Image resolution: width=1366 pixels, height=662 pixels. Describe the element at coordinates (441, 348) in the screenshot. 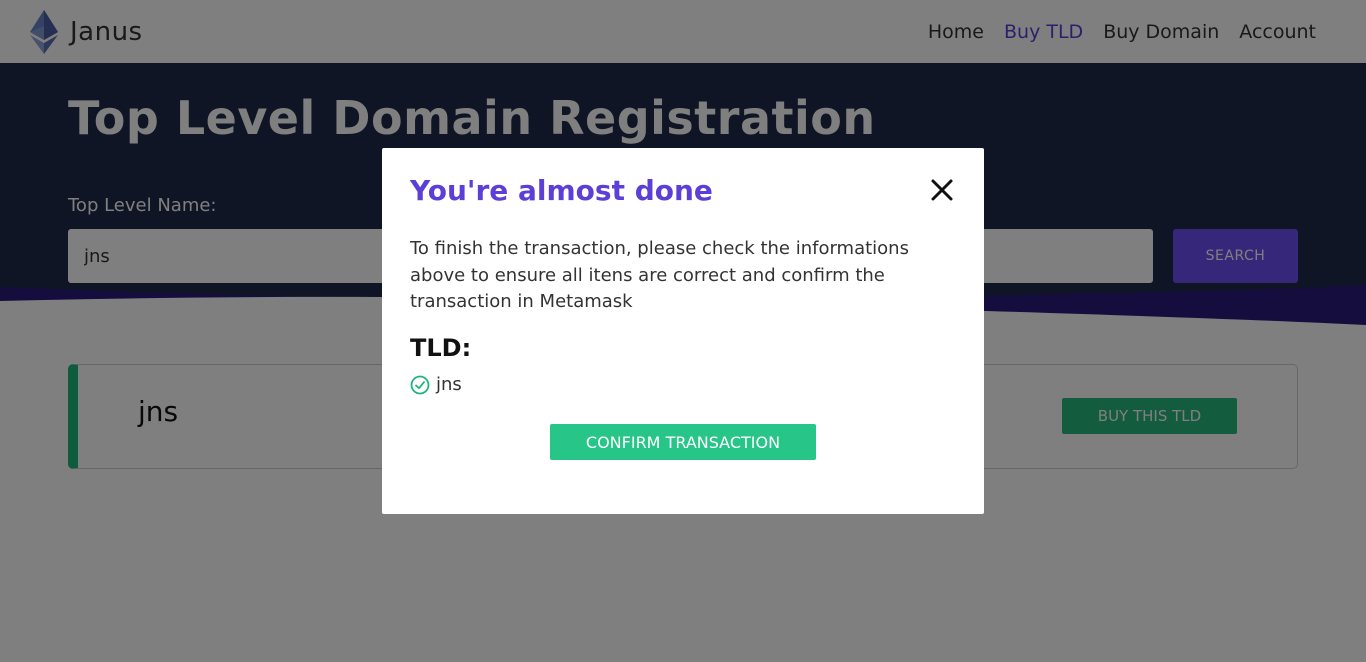

I see `tld-heading: TLD:` at that location.